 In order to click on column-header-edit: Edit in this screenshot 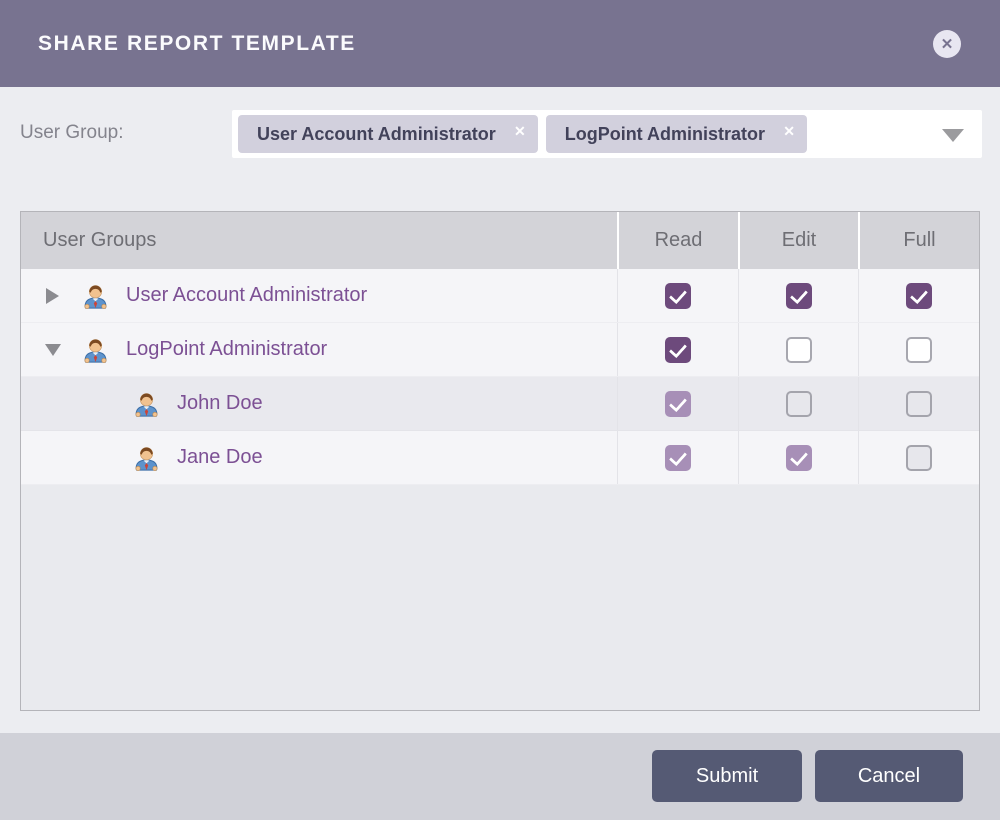, I will do `click(798, 240)`.